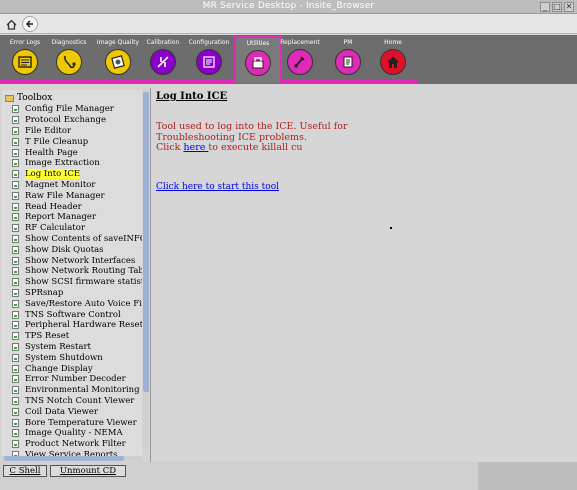 This screenshot has height=490, width=577. I want to click on tree-root: Toolbox, so click(28, 98).